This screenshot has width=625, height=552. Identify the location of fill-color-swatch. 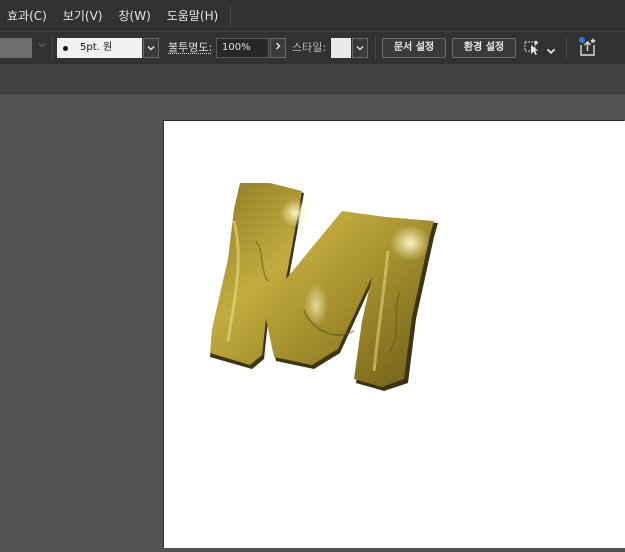
(16, 48).